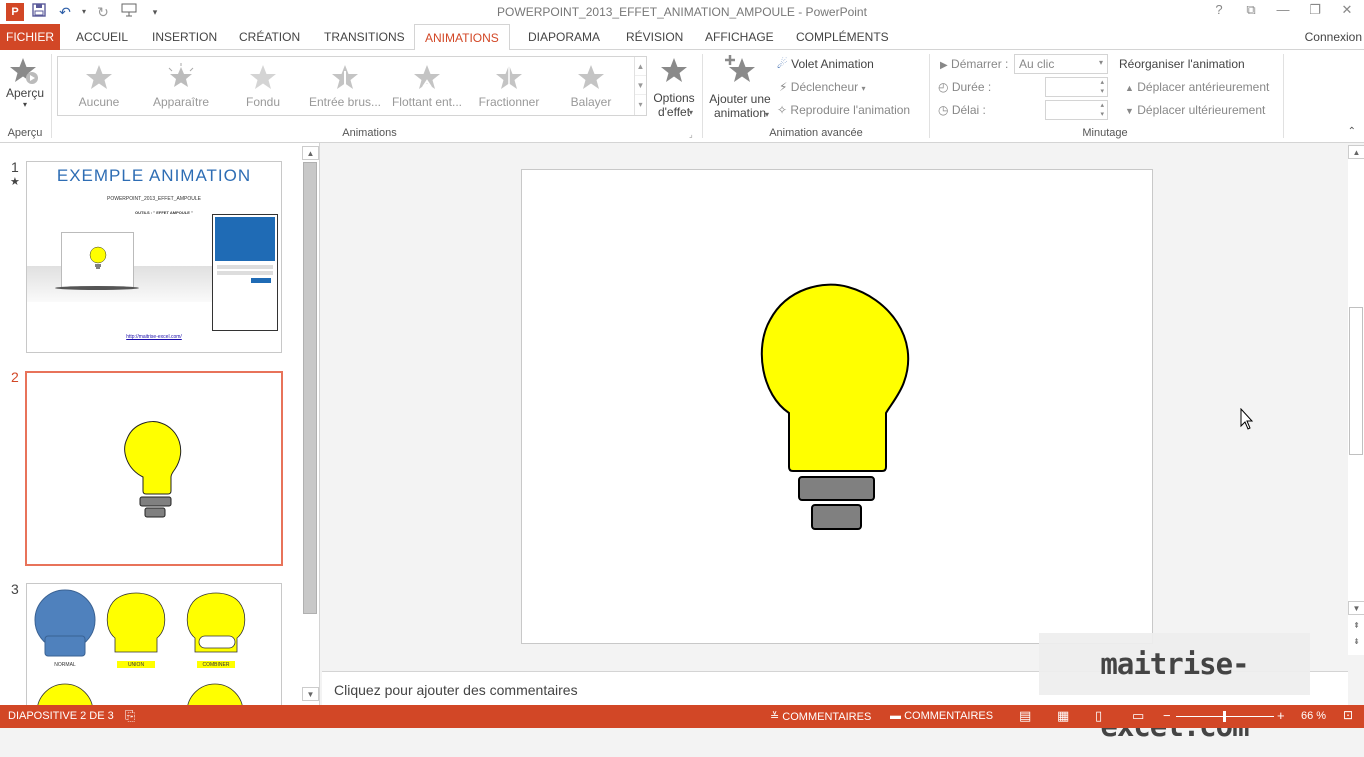 This screenshot has height=757, width=1364. I want to click on zoom-in-icon: +, so click(1281, 715).